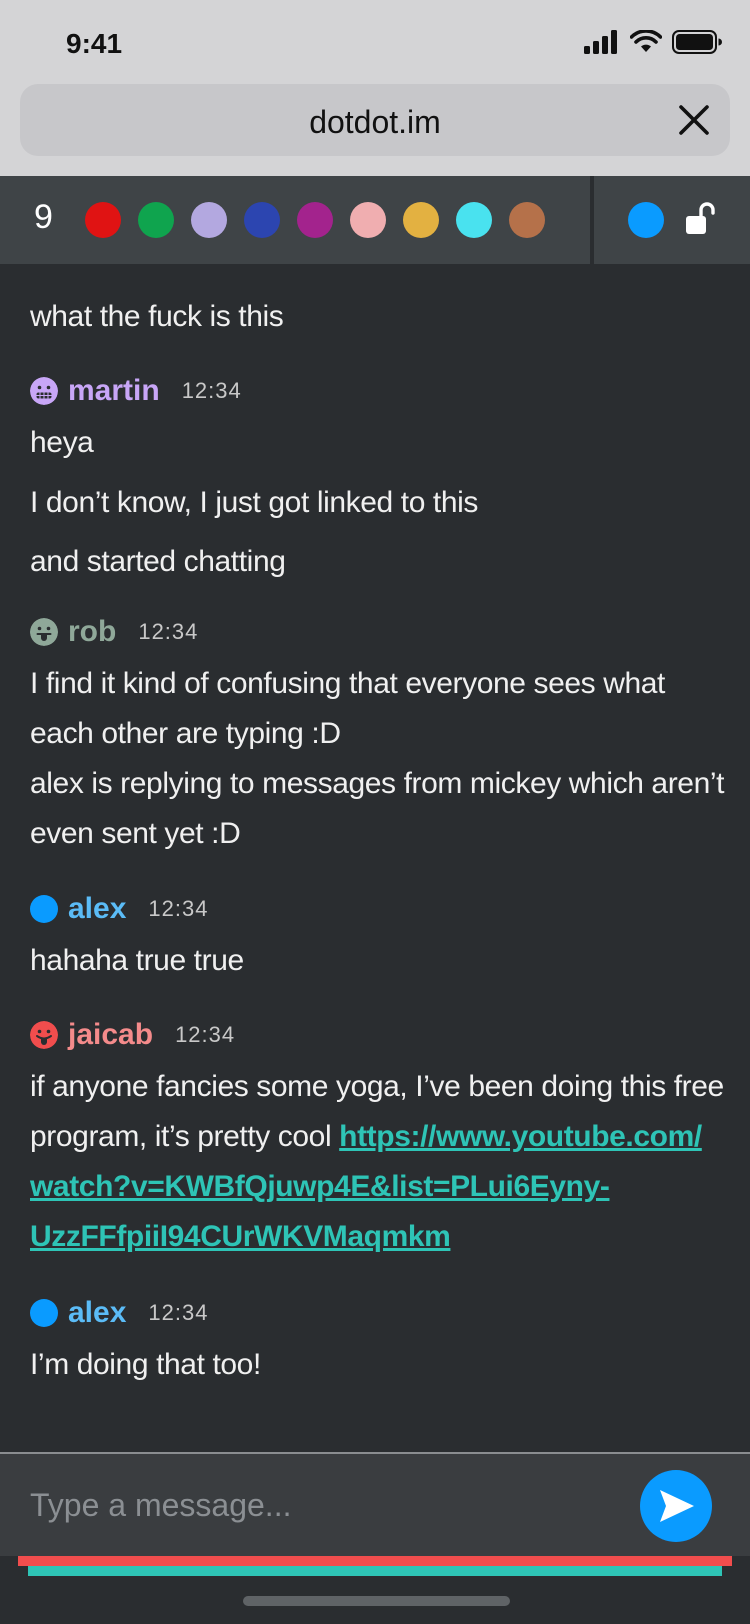 This screenshot has height=1624, width=750. I want to click on youtube-link: watch?v=KWBfQjuwp4E&list=PLui6Eyny-, so click(320, 1186).